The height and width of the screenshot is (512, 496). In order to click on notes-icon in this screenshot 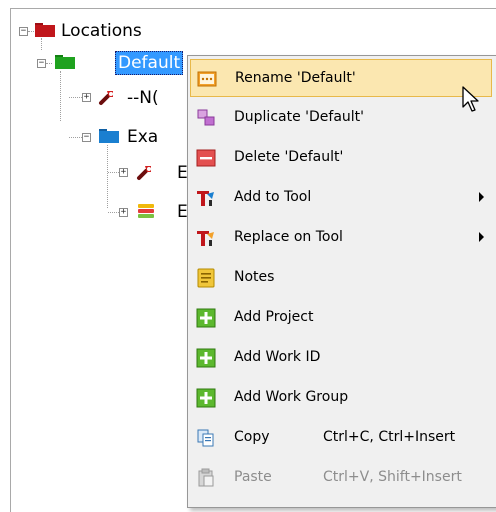, I will do `click(206, 278)`.